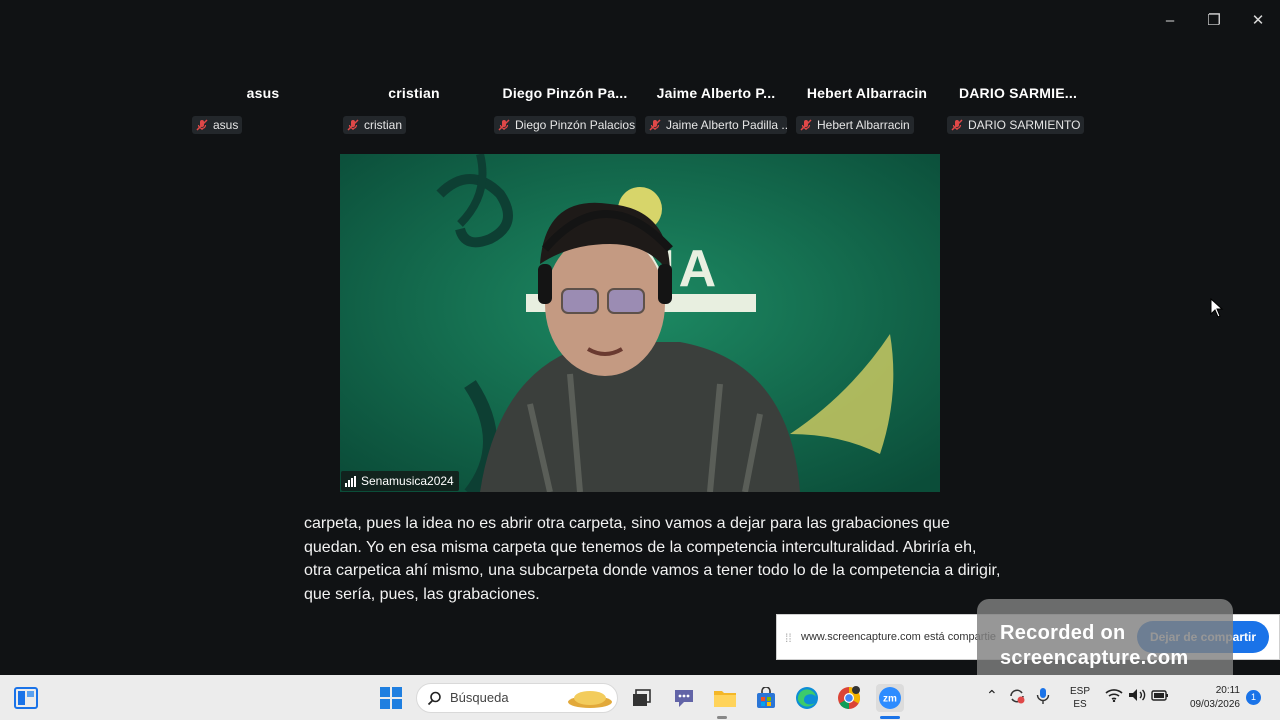 The height and width of the screenshot is (720, 1280). What do you see at coordinates (414, 93) in the screenshot?
I see `participant-name: cristian` at bounding box center [414, 93].